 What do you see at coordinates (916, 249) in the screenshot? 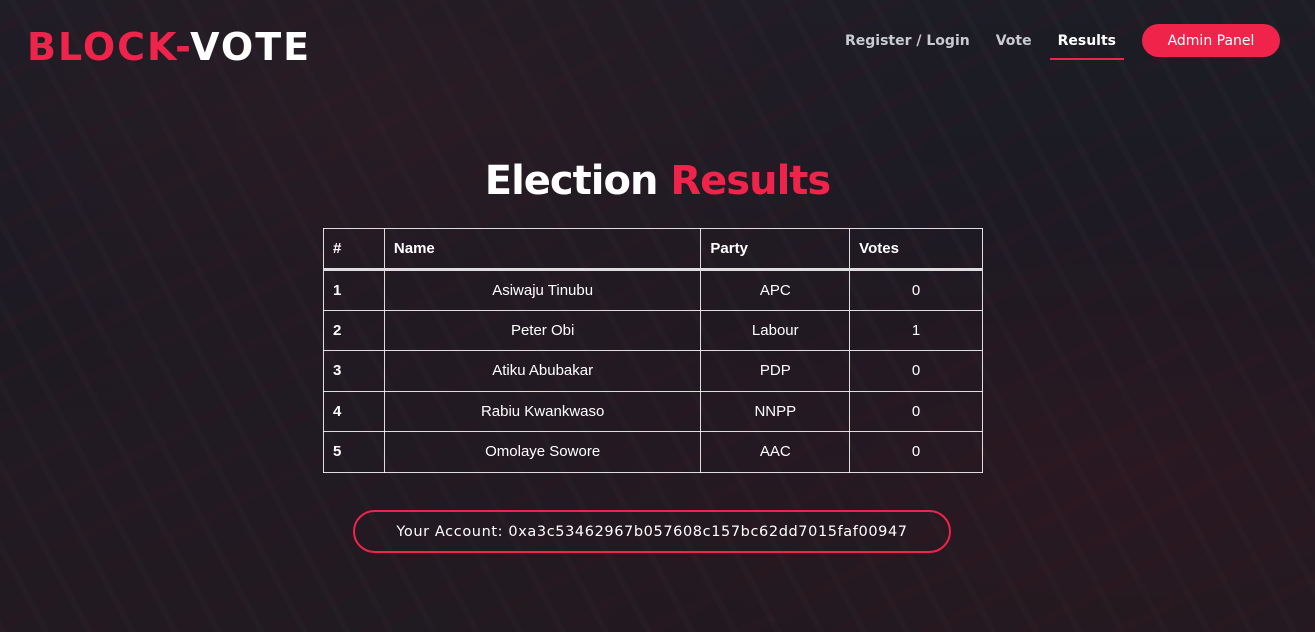
I see `header-votes: Votes` at bounding box center [916, 249].